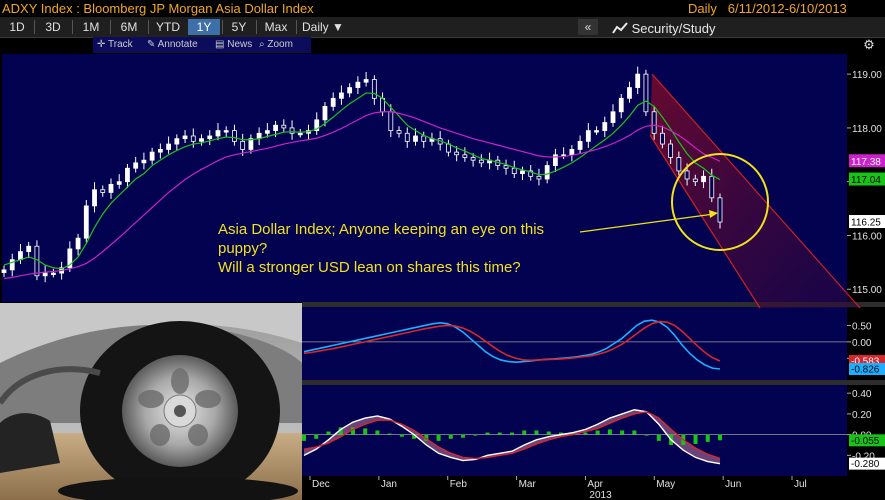 This screenshot has height=500, width=885. Describe the element at coordinates (321, 484) in the screenshot. I see `x-tick-label: Dec` at that location.